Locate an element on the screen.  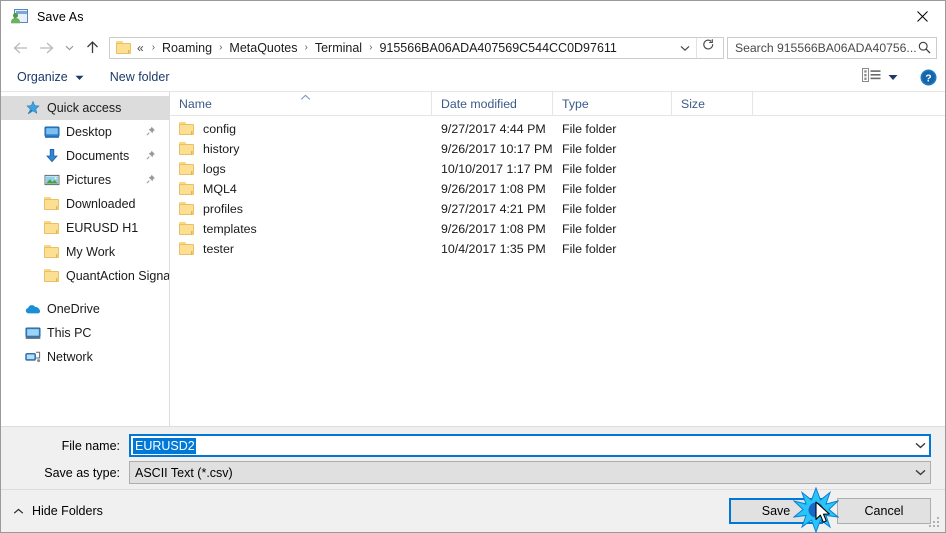
table-row: MQL4 9/26/2017 1:08 PM File folder is located at coordinates (557, 189).